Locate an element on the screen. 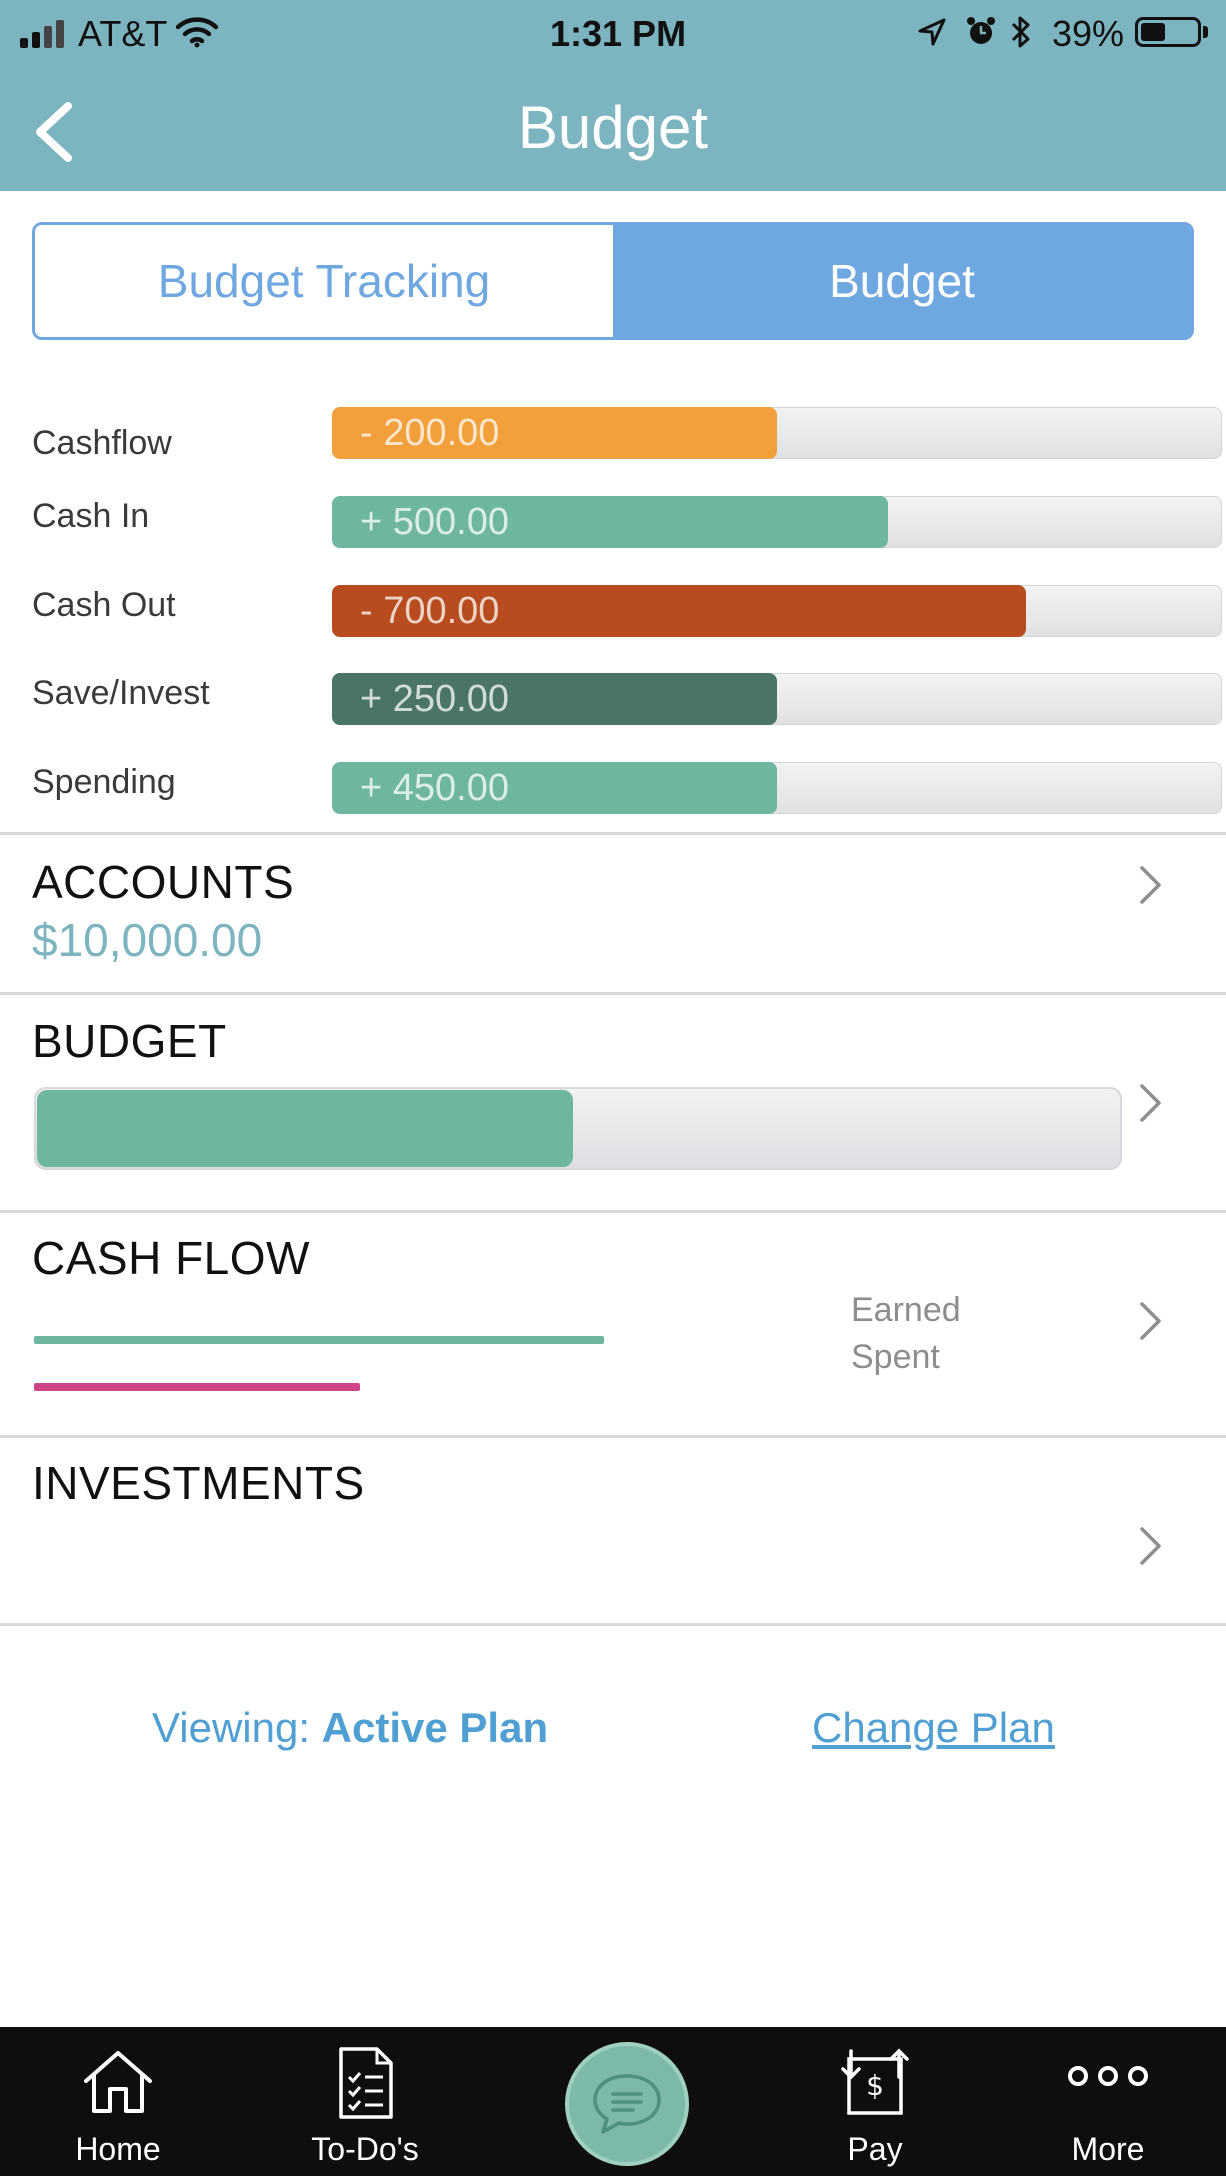 This screenshot has width=1226, height=2176. budget-title: BUDGET is located at coordinates (129, 1041).